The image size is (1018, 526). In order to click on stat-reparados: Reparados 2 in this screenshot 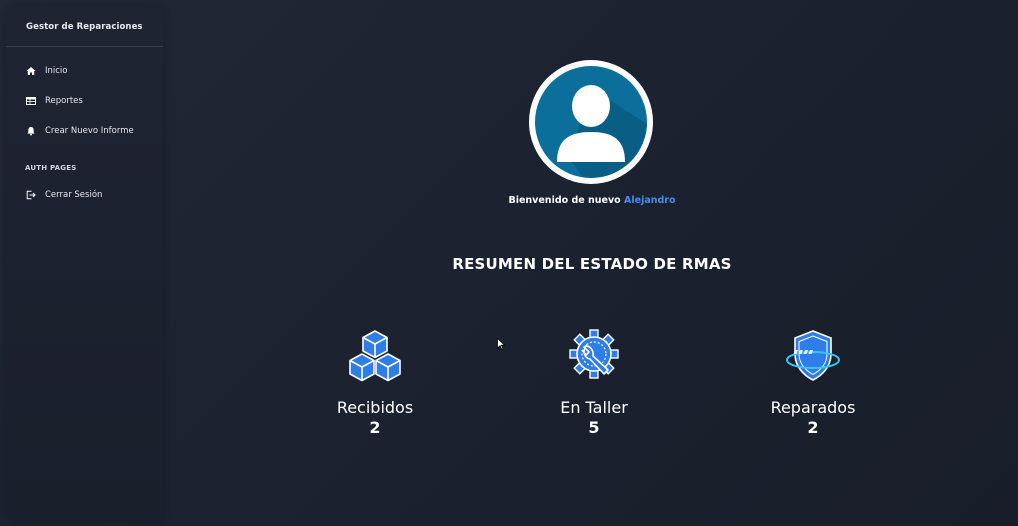, I will do `click(813, 382)`.